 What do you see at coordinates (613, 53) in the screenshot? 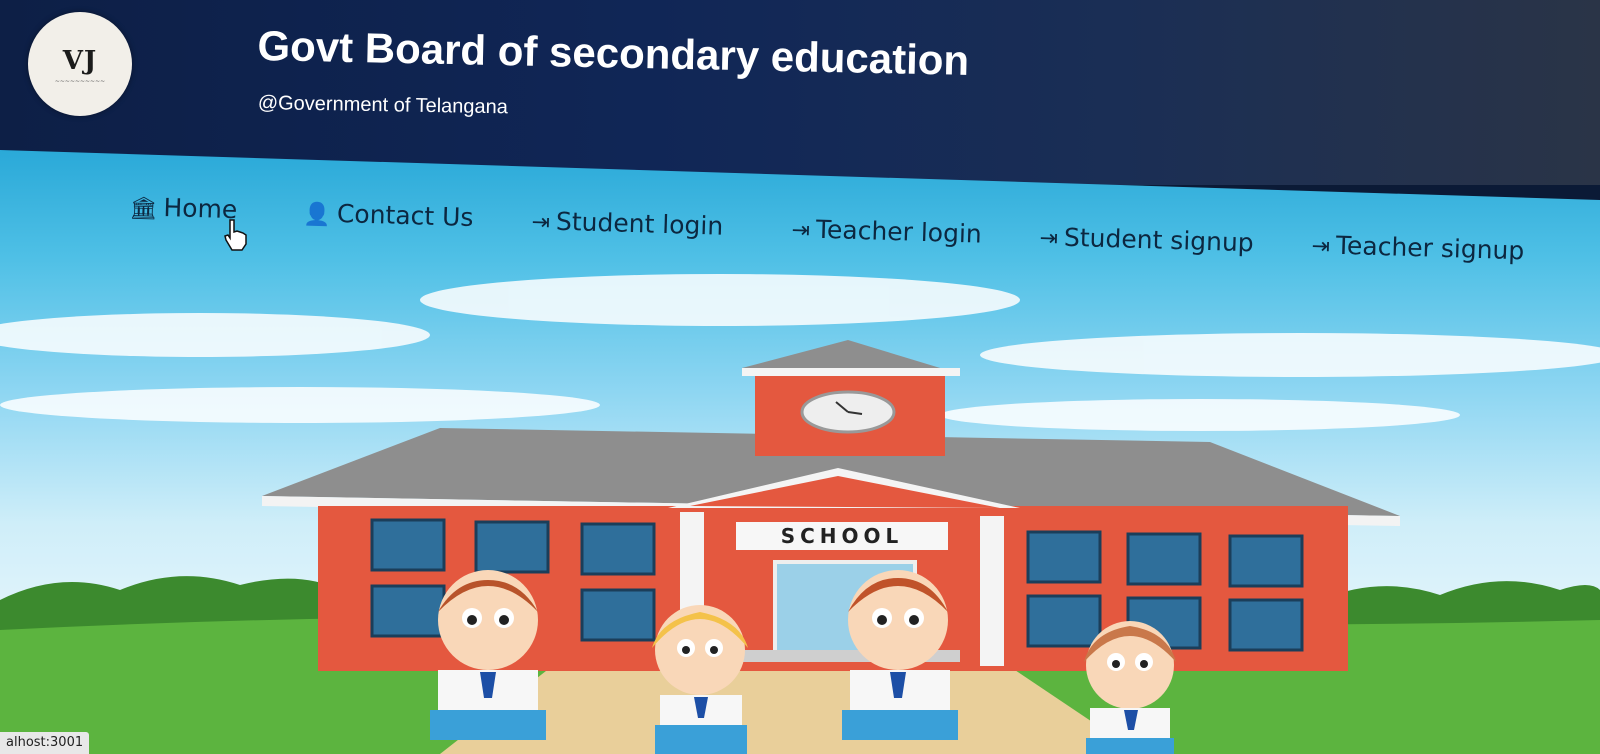
I see `page-title: Govt Board of secondary education` at bounding box center [613, 53].